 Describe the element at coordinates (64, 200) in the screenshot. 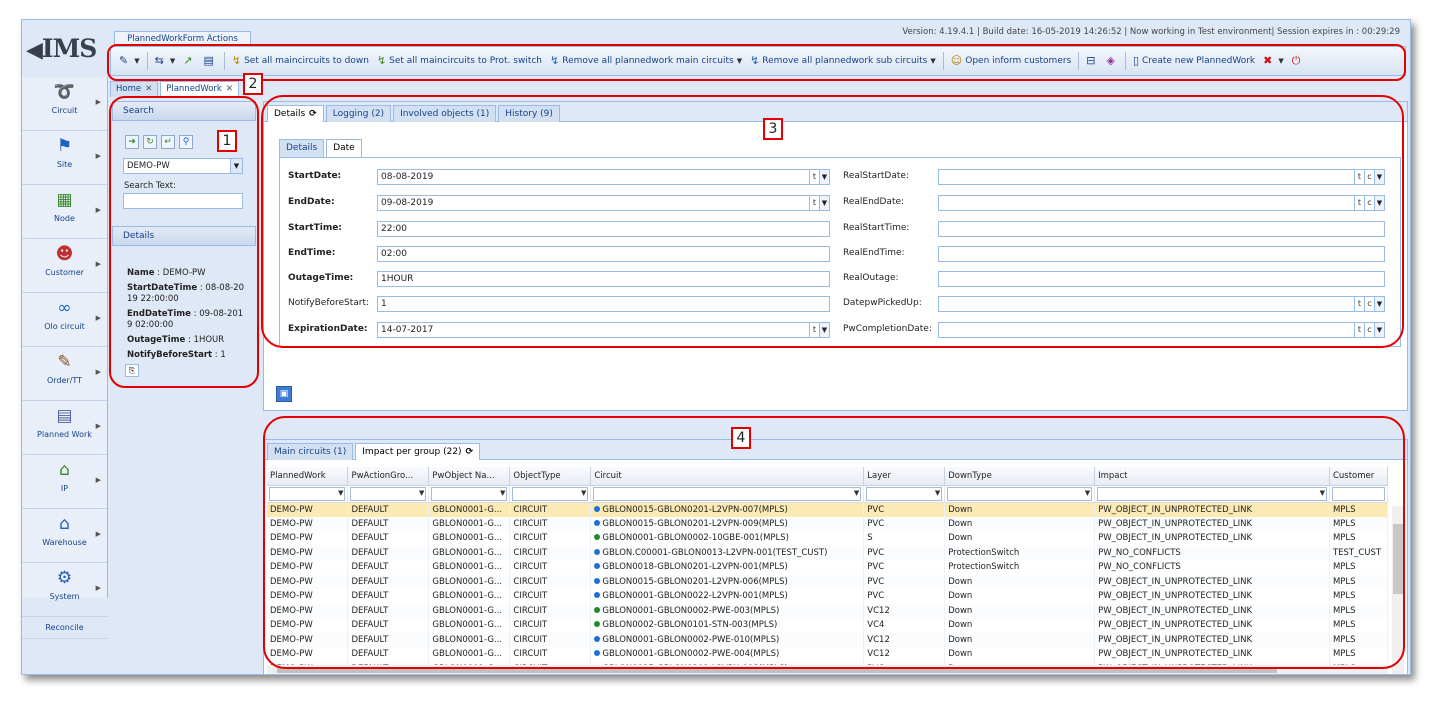

I see `node-icon: ▦` at that location.